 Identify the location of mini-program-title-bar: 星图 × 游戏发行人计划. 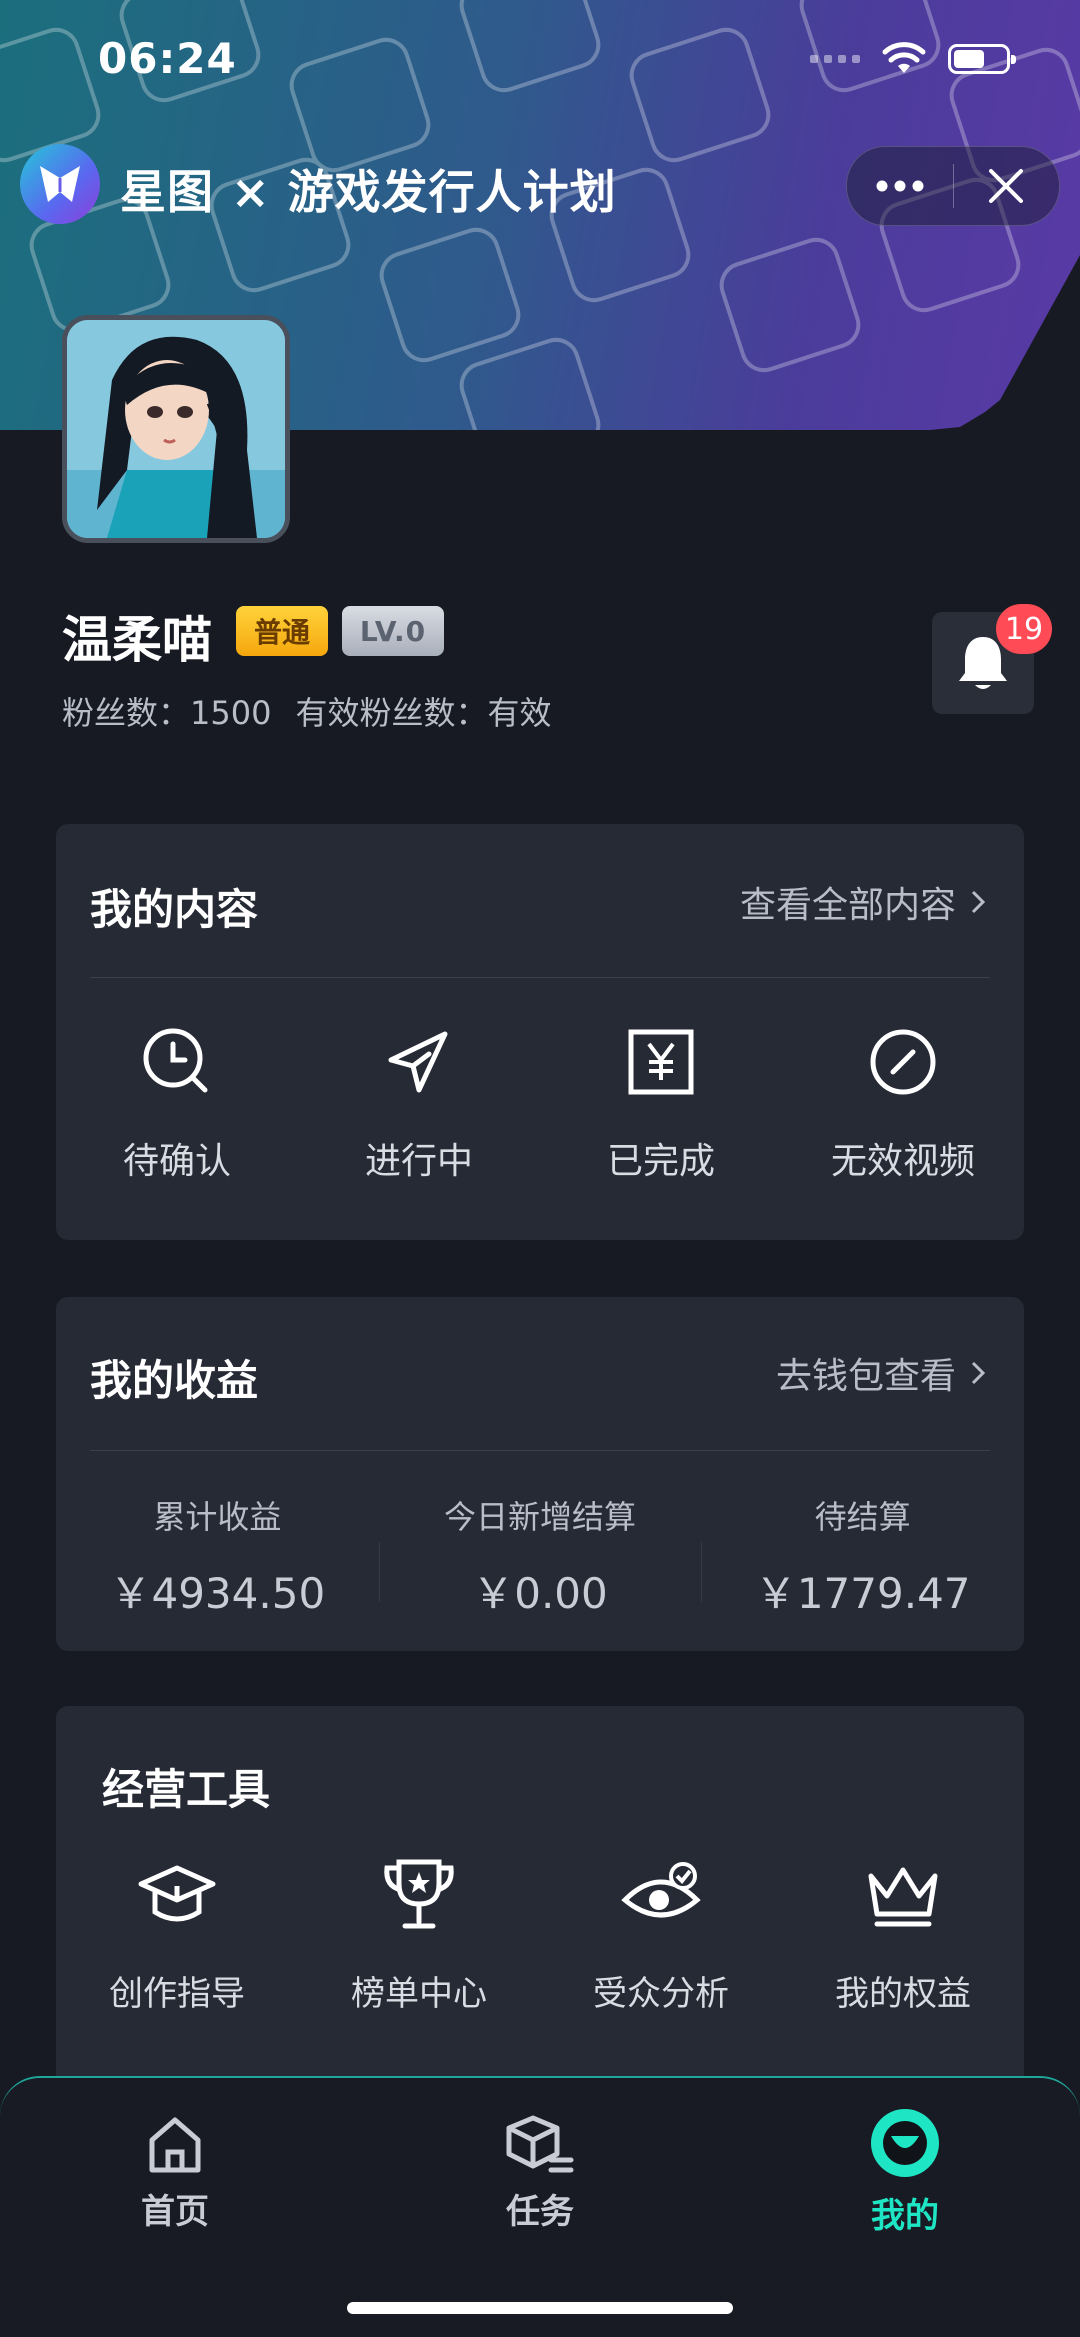
(540, 186).